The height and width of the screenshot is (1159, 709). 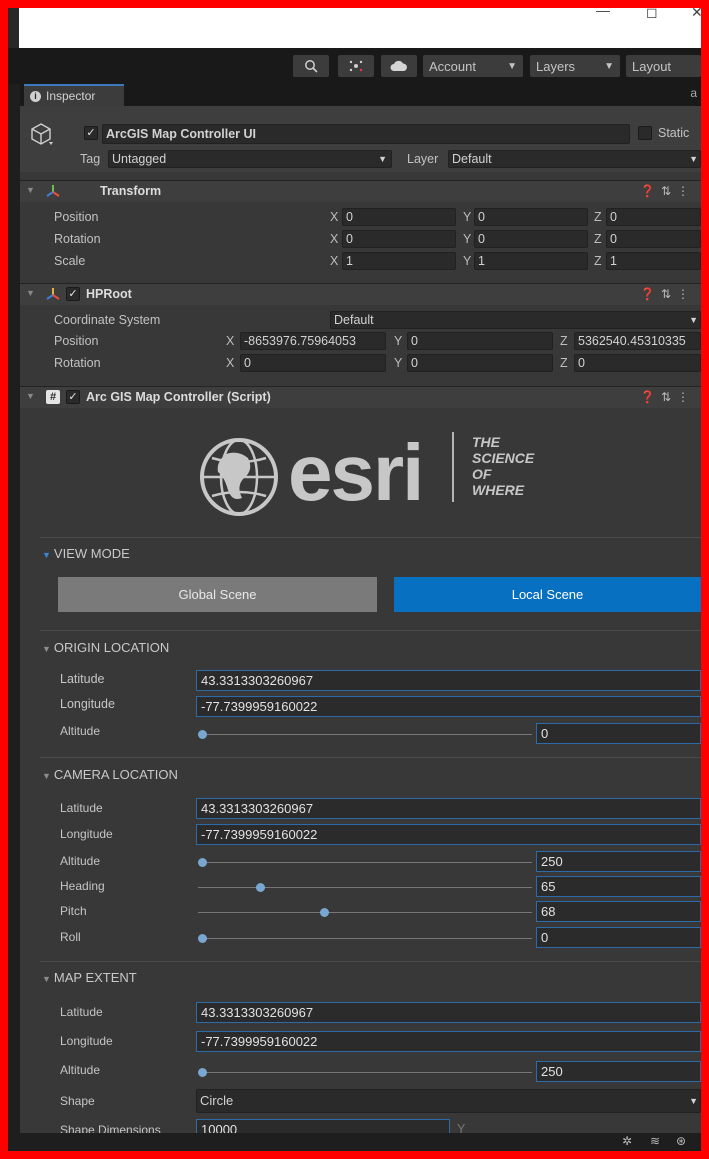 What do you see at coordinates (365, 887) in the screenshot?
I see `camera-heading-slider-track` at bounding box center [365, 887].